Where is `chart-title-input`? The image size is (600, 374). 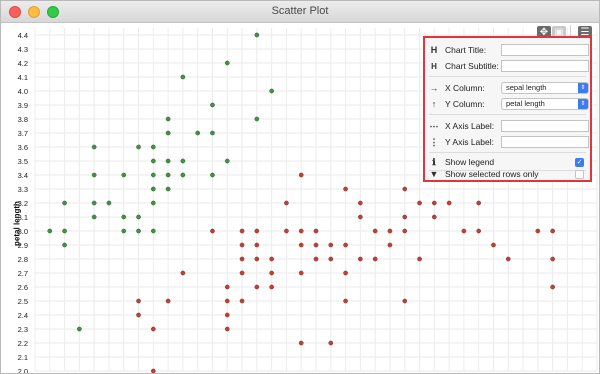 chart-title-input is located at coordinates (545, 50).